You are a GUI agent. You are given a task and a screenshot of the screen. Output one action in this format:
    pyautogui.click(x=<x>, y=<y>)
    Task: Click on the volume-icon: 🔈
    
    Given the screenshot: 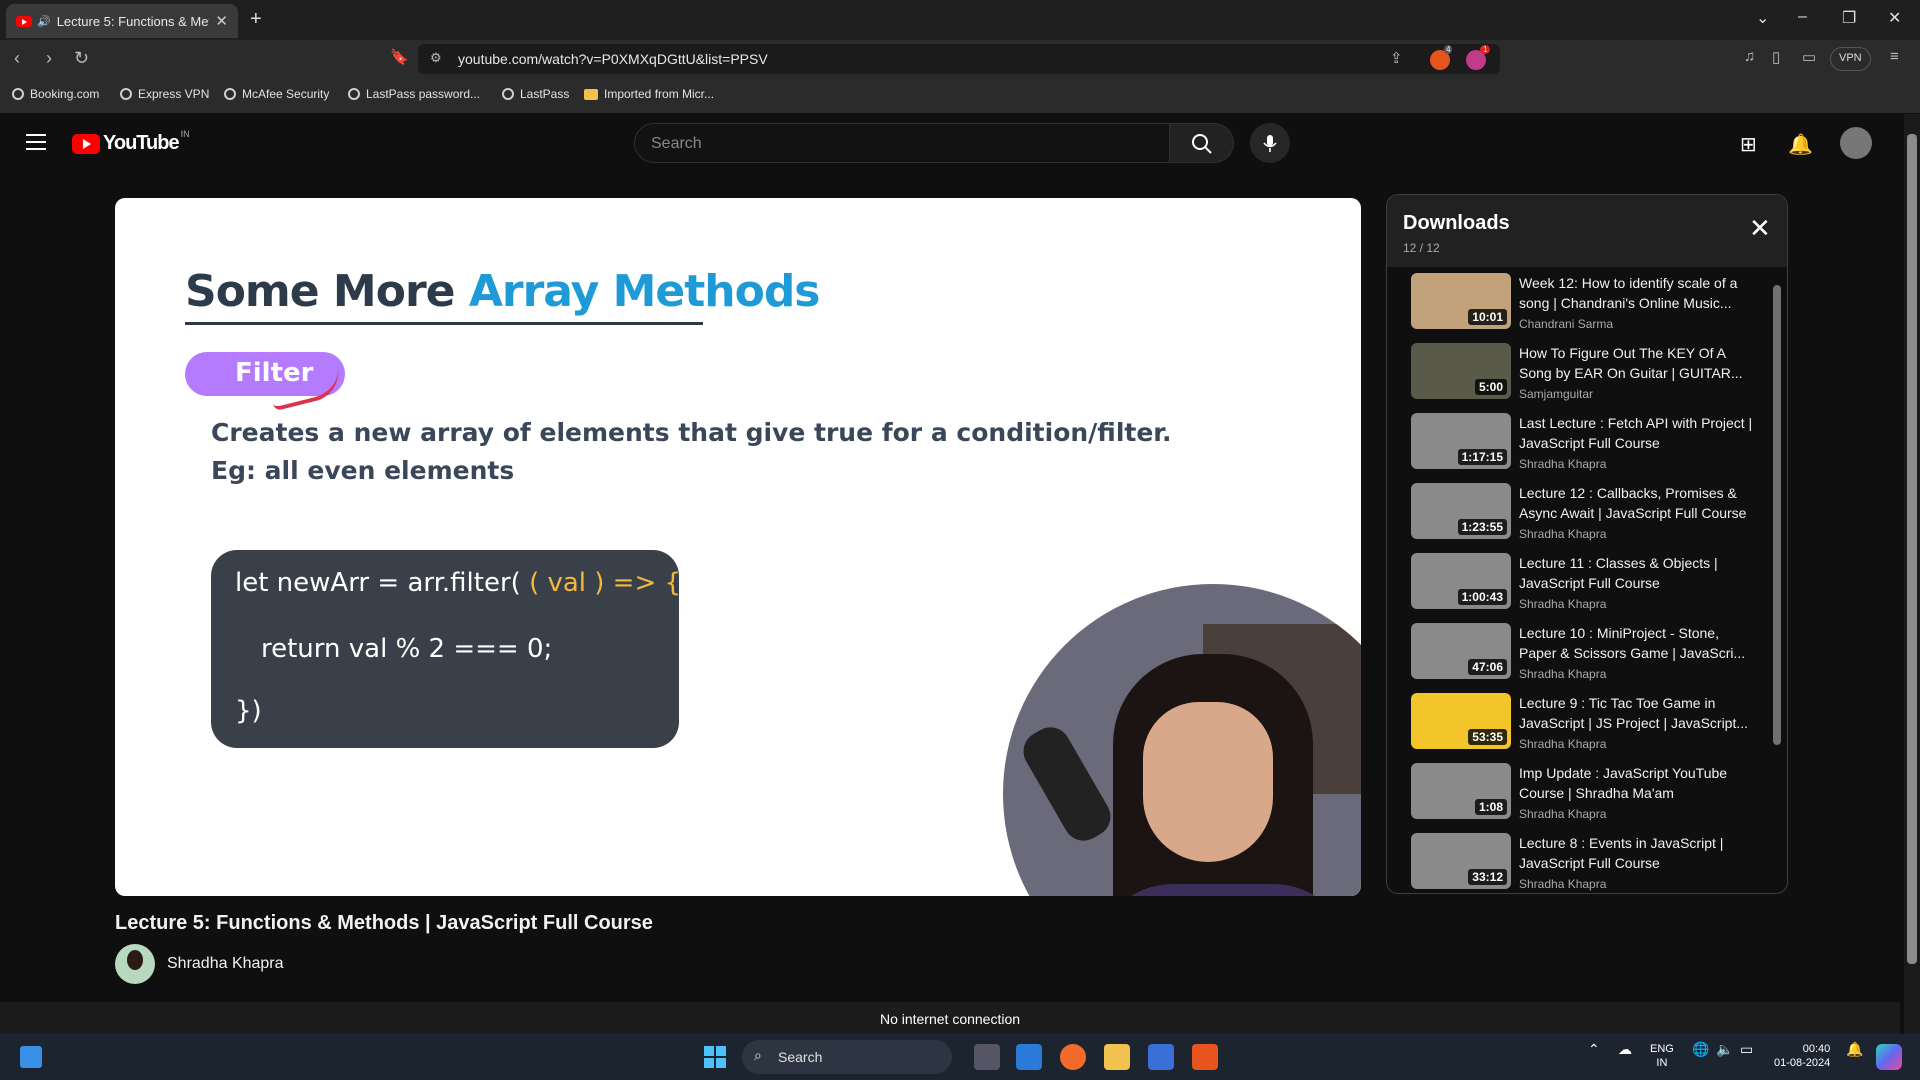 What is the action you would take?
    pyautogui.click(x=1724, y=1049)
    